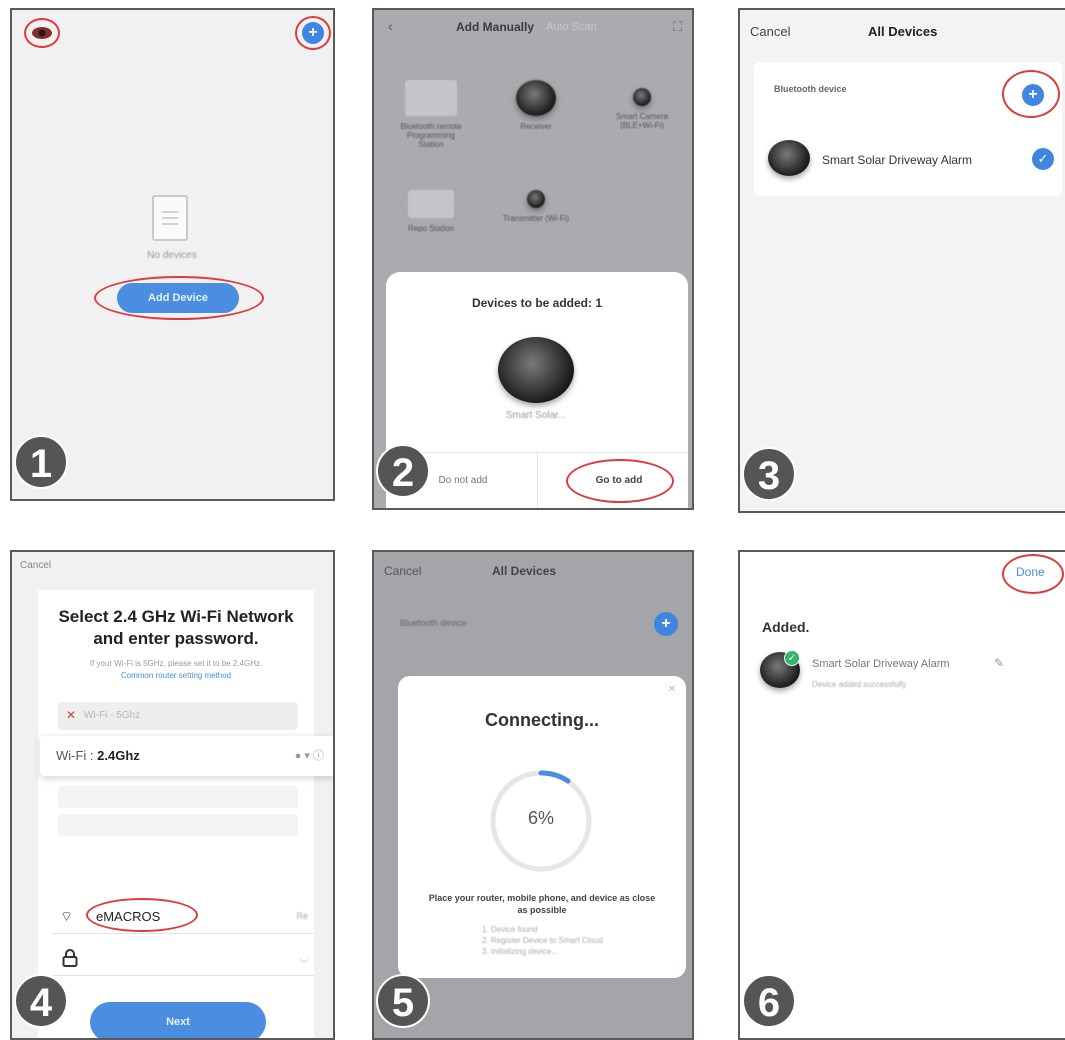 The image size is (1065, 1040). Describe the element at coordinates (403, 471) in the screenshot. I see `step-number: 2` at that location.